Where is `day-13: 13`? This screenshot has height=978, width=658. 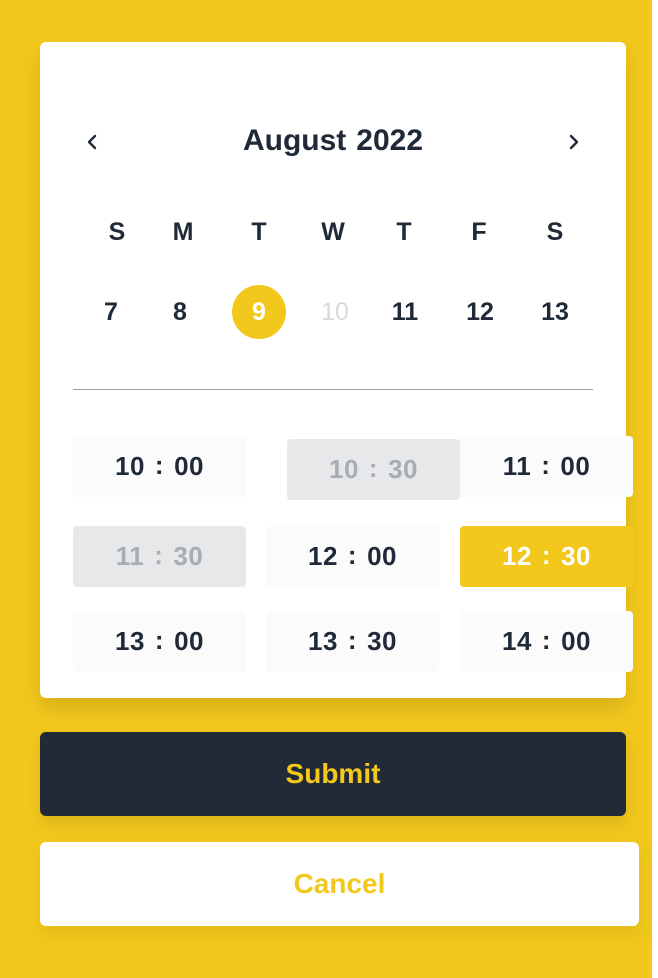 day-13: 13 is located at coordinates (555, 312).